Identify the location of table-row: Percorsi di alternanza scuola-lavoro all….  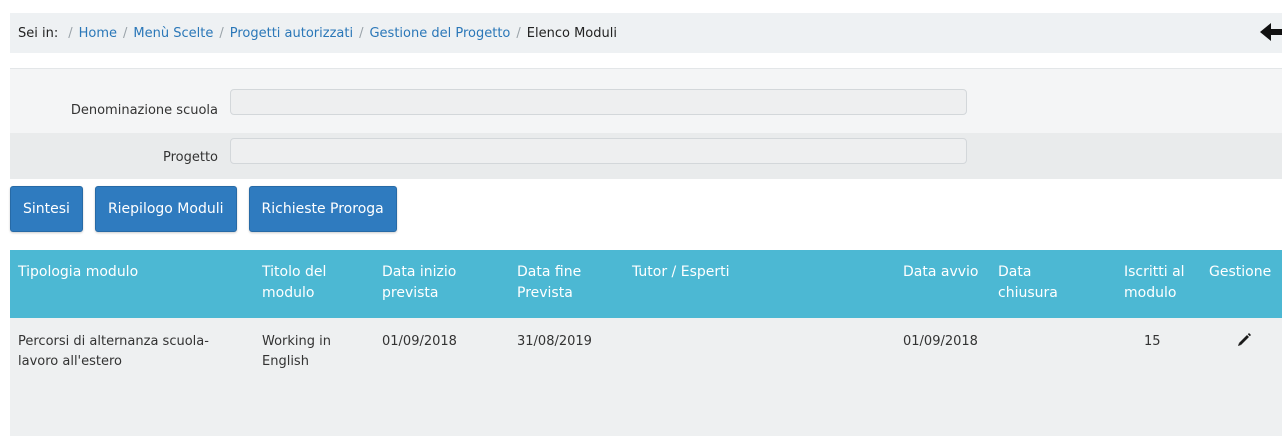
(646, 350).